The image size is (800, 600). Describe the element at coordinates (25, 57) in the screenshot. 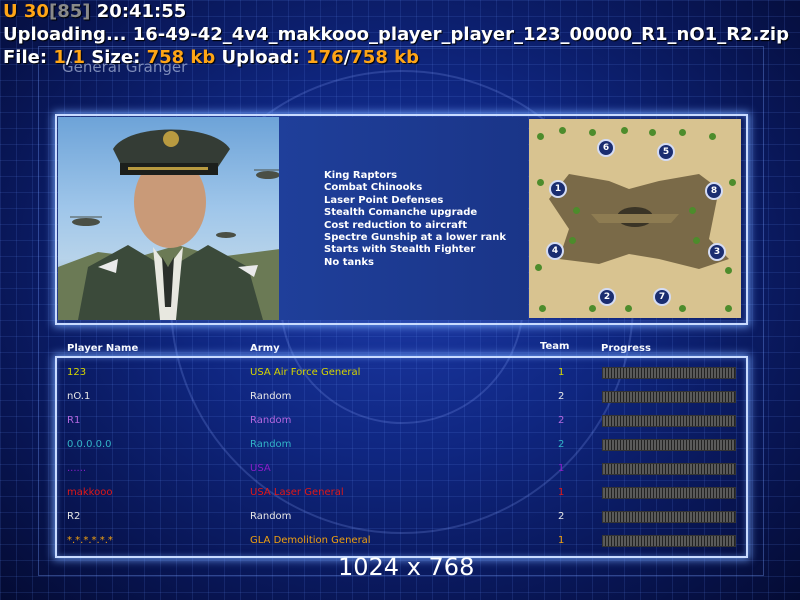

I see `hud-file-label: File:` at that location.